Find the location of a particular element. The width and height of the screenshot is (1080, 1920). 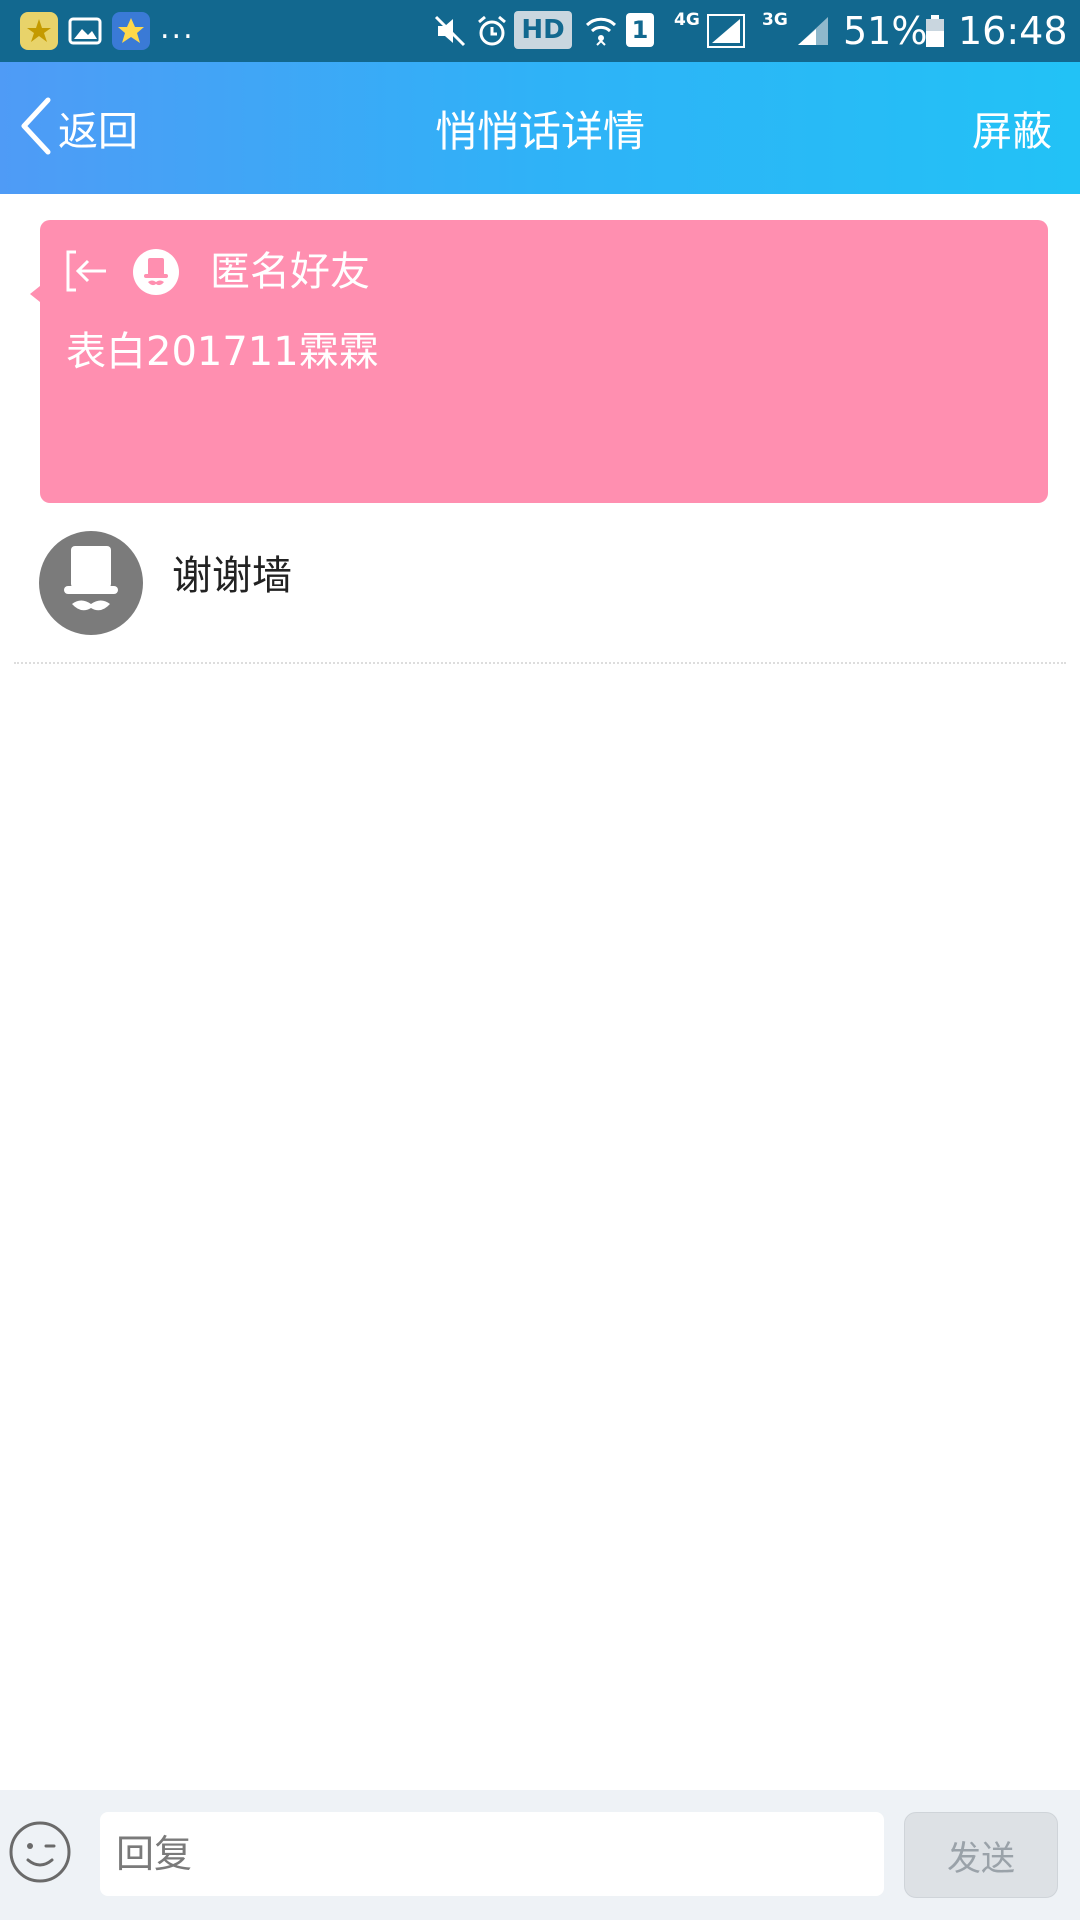

back-label: 返回 is located at coordinates (98, 132).